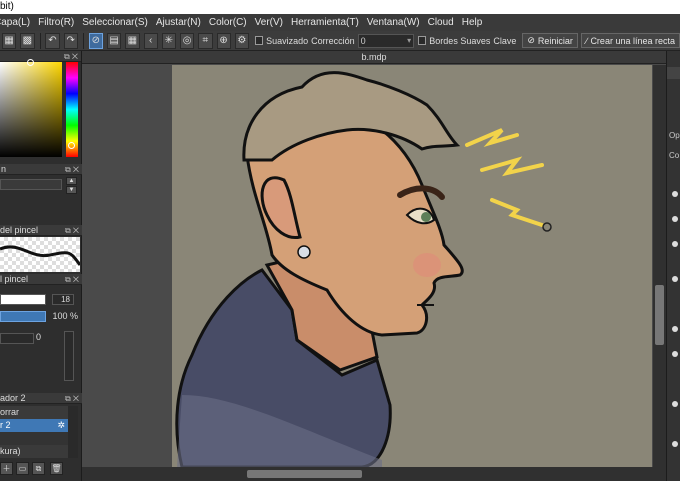  I want to click on chevron-up-icon: ▲, so click(71, 181).